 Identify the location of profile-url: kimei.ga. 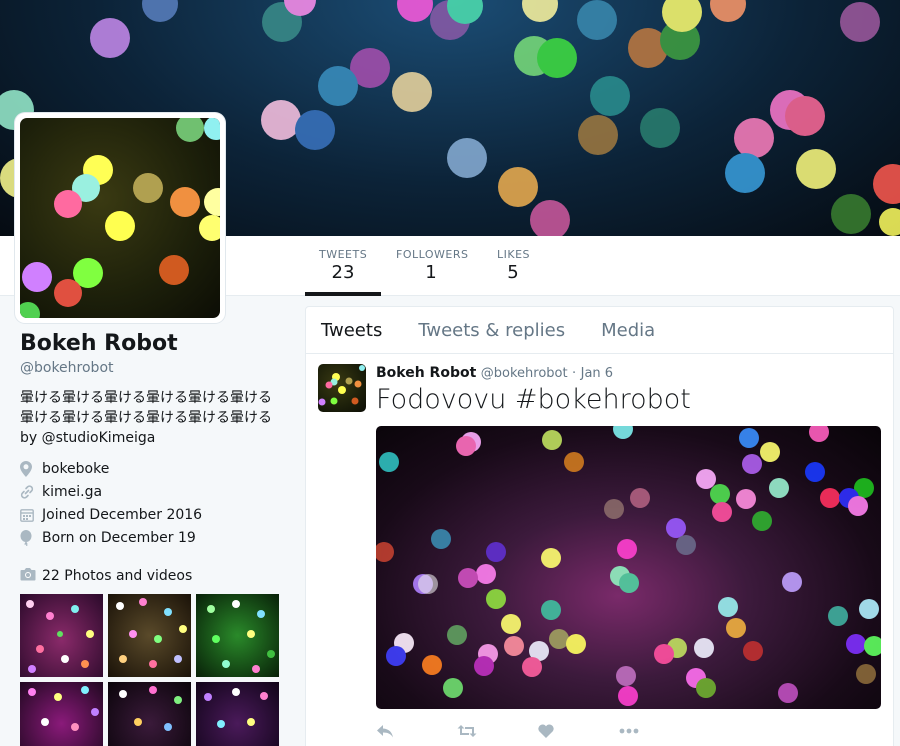
(155, 492).